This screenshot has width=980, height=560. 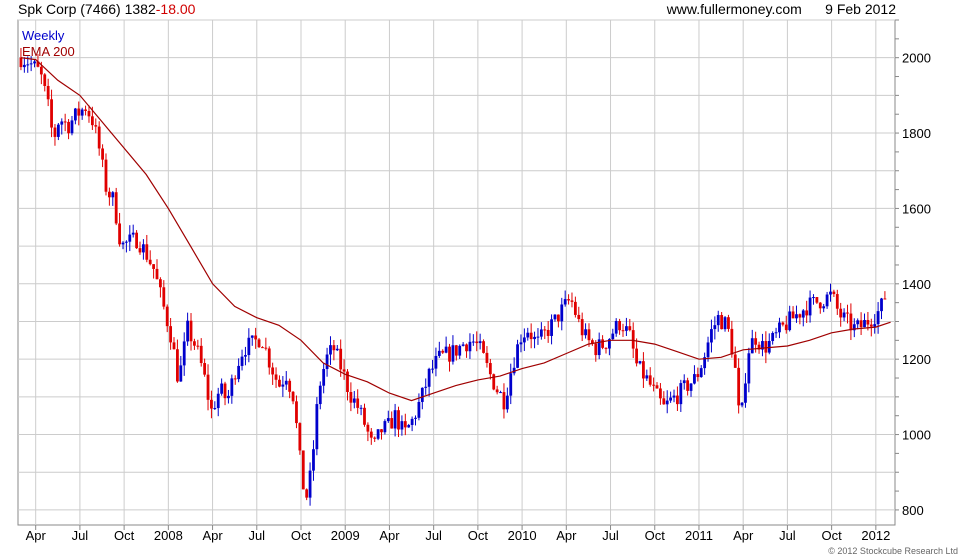 I want to click on legend-weekly: Weekly, so click(x=43, y=35).